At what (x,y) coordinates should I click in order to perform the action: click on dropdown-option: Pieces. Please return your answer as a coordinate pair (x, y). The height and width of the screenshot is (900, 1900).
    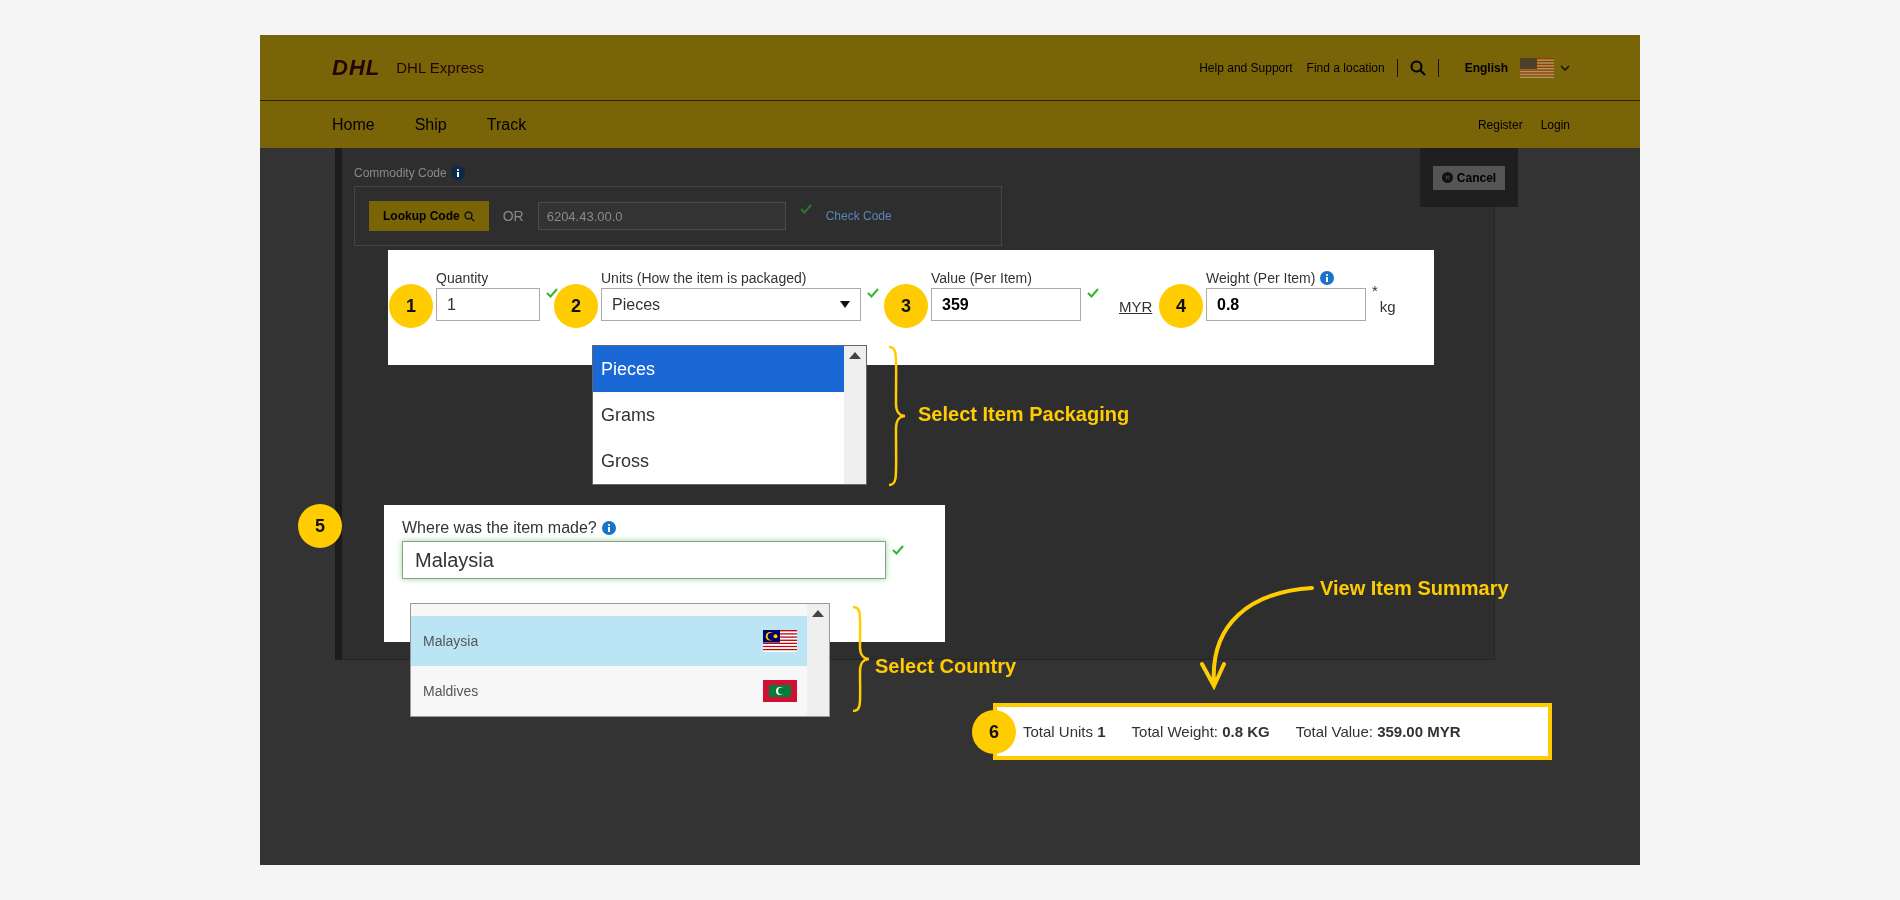
    Looking at the image, I should click on (718, 369).